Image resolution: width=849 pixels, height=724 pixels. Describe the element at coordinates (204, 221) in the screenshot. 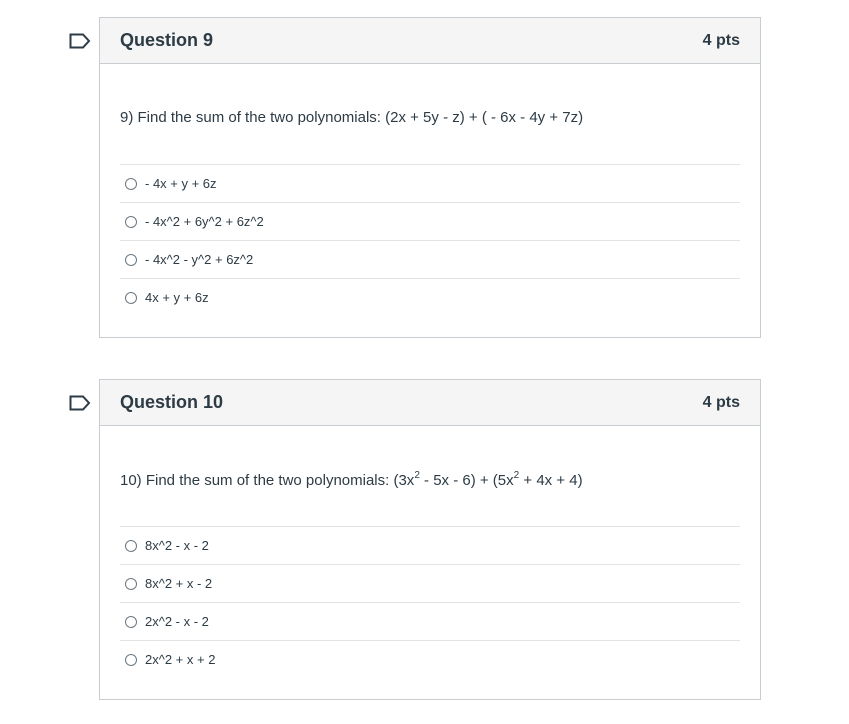

I see `answer-label: - 4x^2 + 6y^2 + 6z^2` at that location.